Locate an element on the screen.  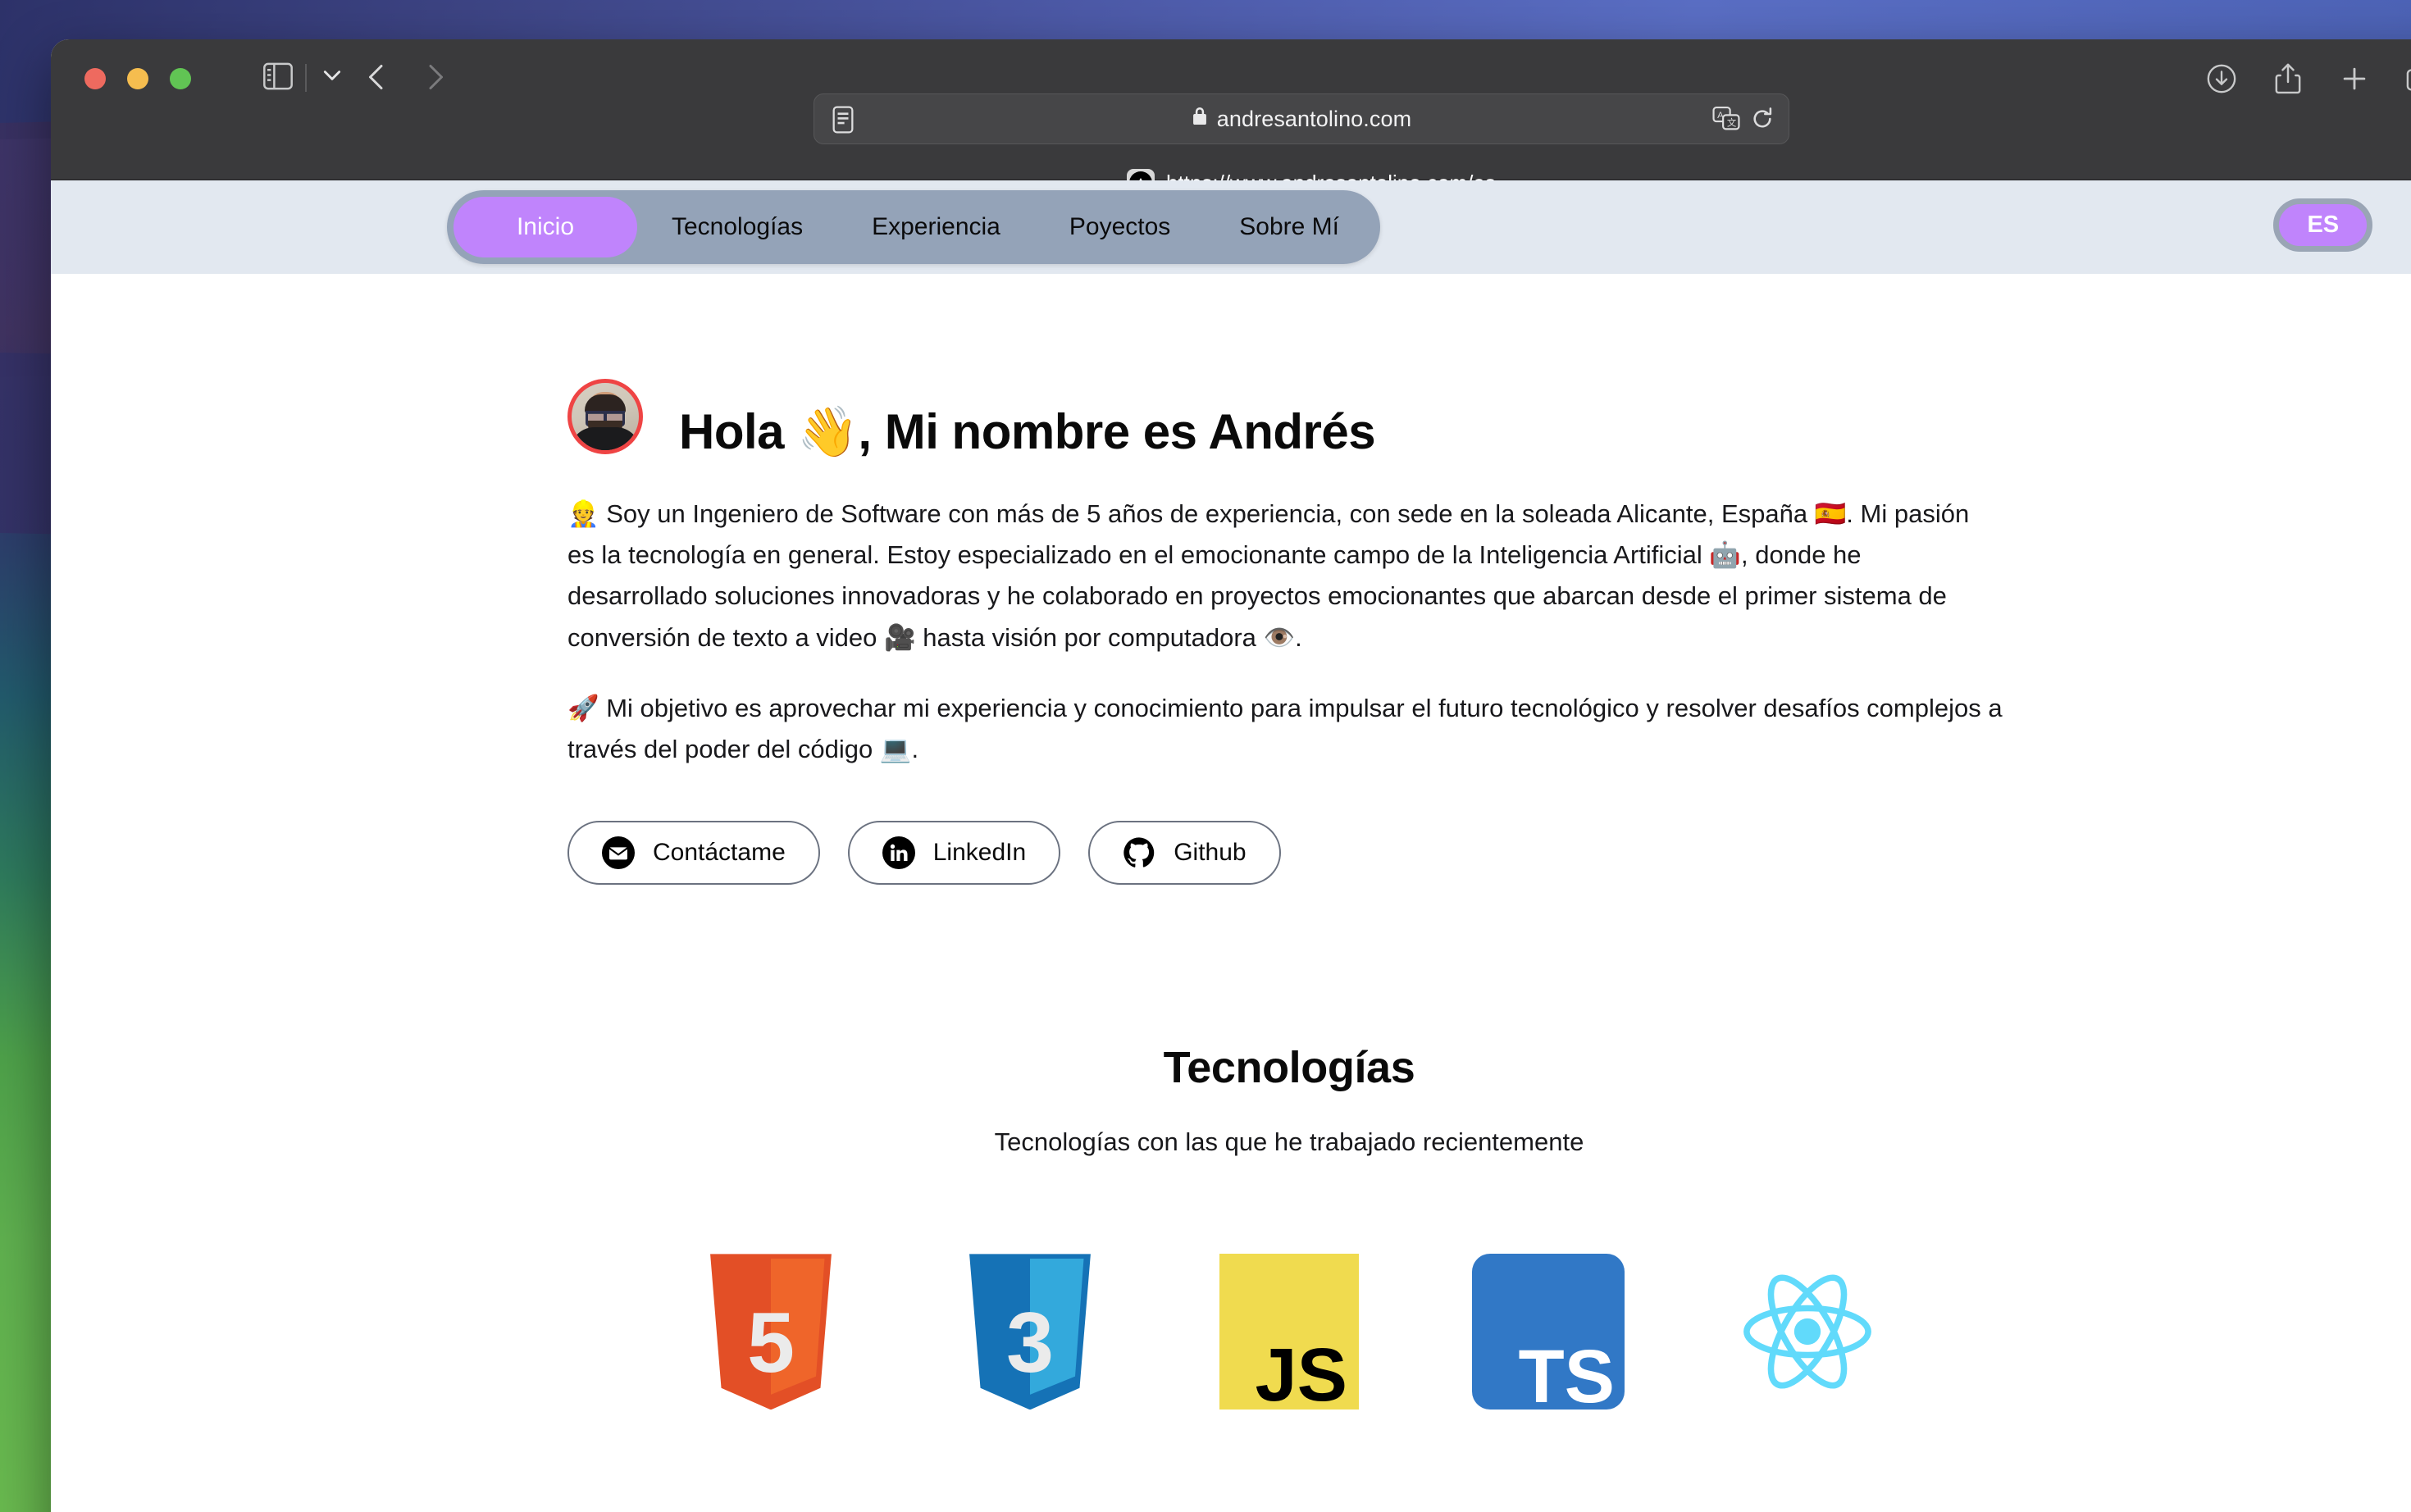
github-button: Github is located at coordinates (1184, 853).